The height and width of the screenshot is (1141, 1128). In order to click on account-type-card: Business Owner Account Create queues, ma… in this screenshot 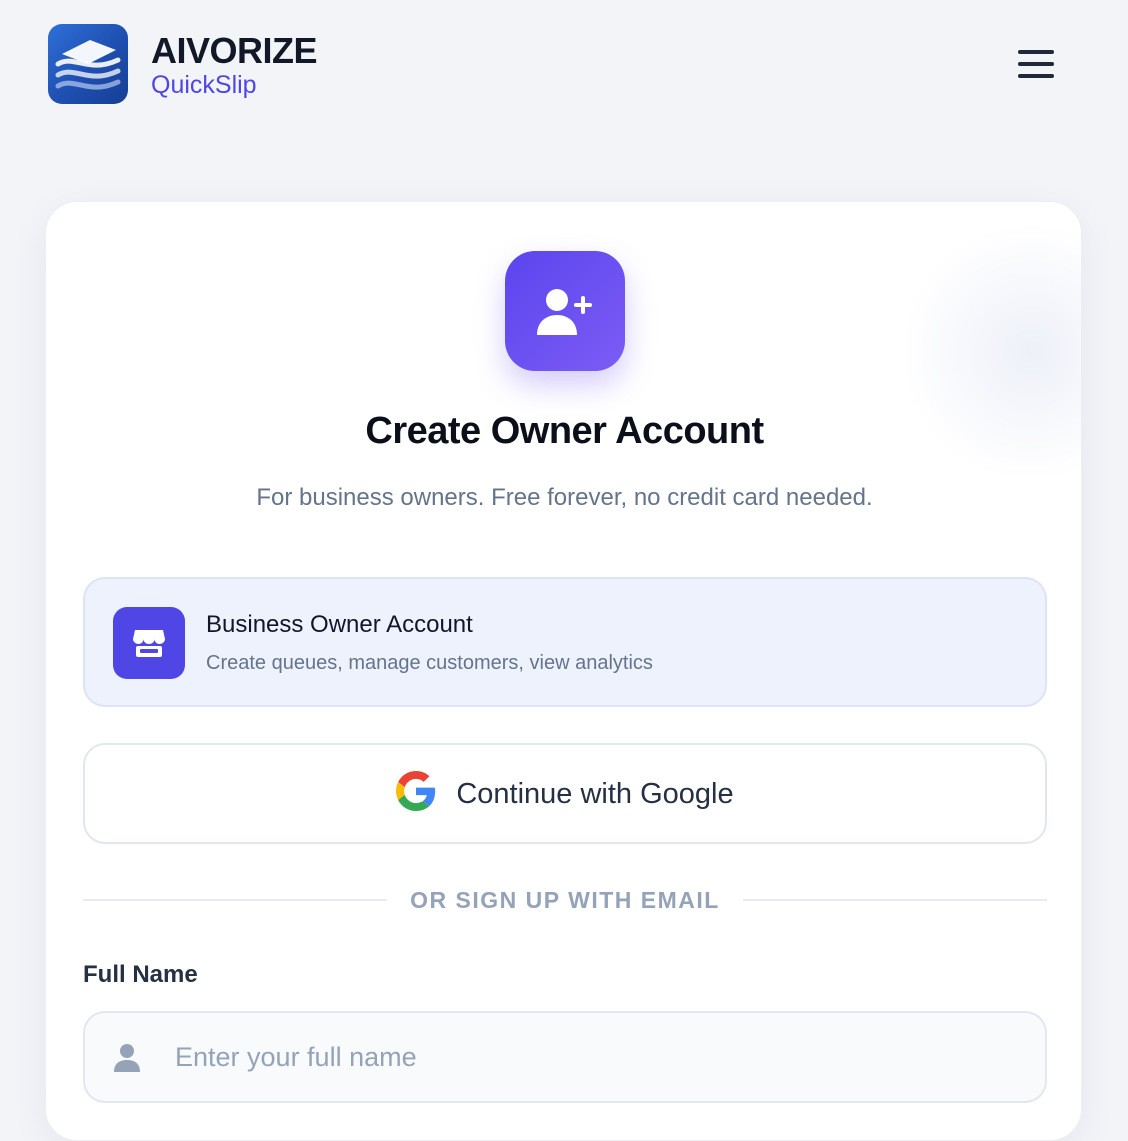, I will do `click(565, 642)`.